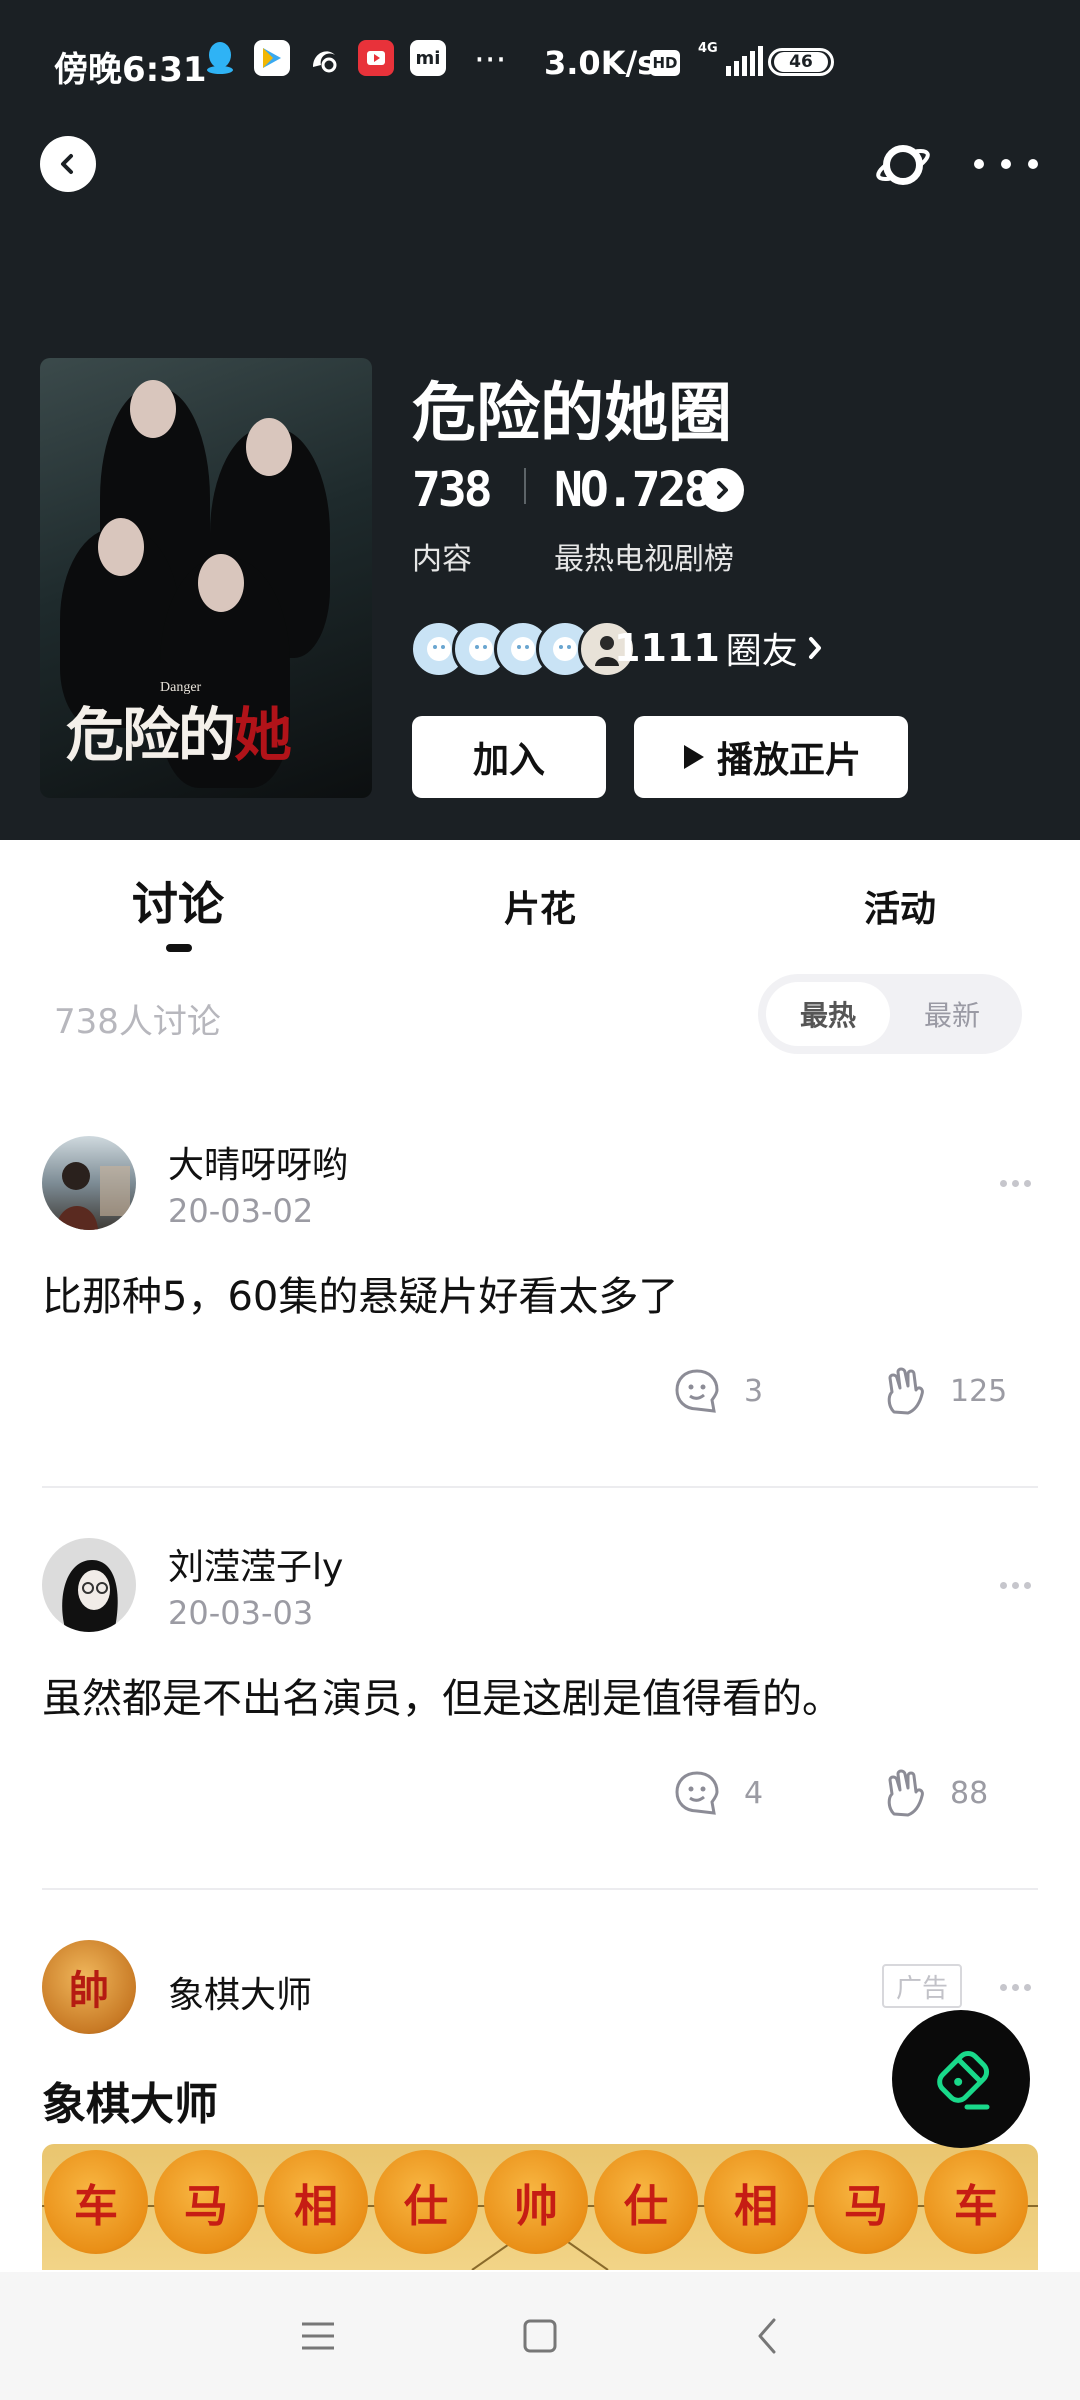 This screenshot has height=2400, width=1080. What do you see at coordinates (900, 906) in the screenshot?
I see `tab-events: 活动` at bounding box center [900, 906].